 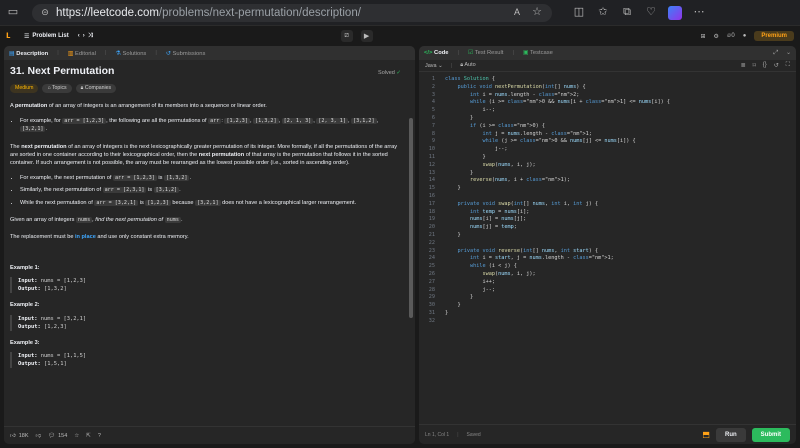 What do you see at coordinates (84, 36) in the screenshot?
I see `next-icon: ›` at bounding box center [84, 36].